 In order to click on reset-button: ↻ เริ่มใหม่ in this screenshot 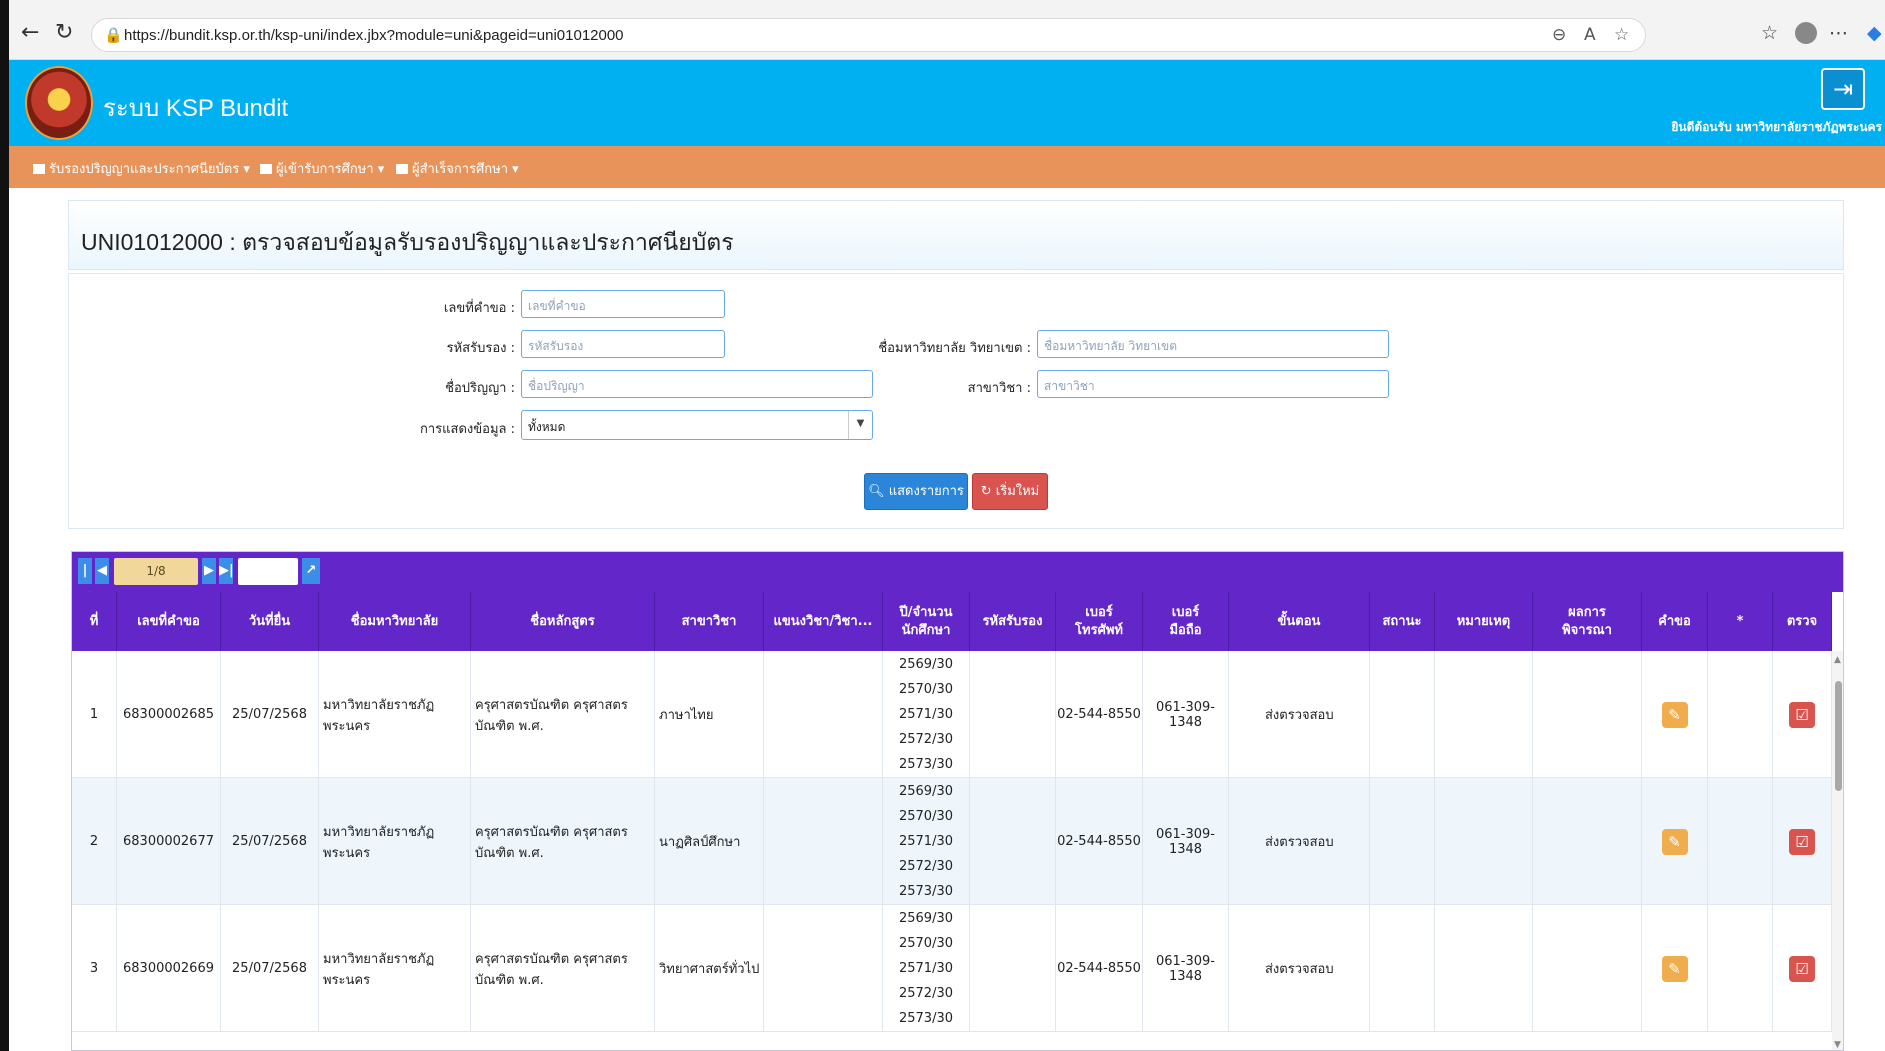, I will do `click(1010, 491)`.